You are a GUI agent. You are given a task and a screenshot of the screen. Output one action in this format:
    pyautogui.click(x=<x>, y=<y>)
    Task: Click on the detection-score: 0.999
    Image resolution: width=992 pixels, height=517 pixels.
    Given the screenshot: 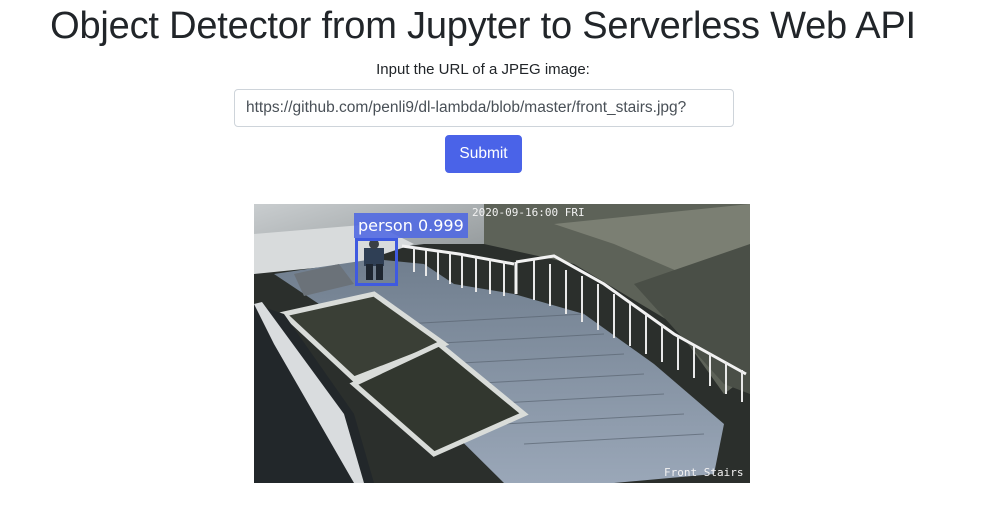 What is the action you would take?
    pyautogui.click(x=440, y=225)
    